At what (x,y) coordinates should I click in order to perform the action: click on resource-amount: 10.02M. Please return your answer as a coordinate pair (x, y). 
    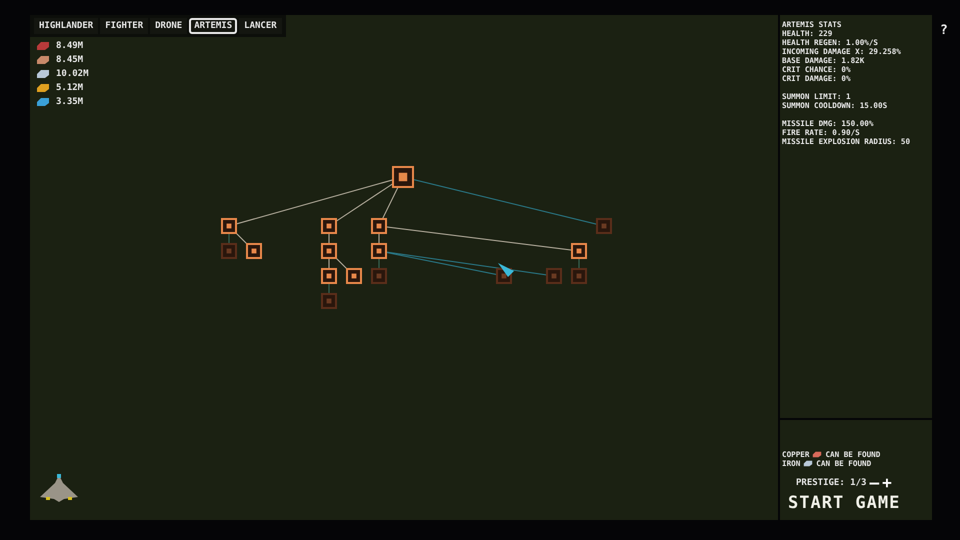
    Looking at the image, I should click on (72, 74).